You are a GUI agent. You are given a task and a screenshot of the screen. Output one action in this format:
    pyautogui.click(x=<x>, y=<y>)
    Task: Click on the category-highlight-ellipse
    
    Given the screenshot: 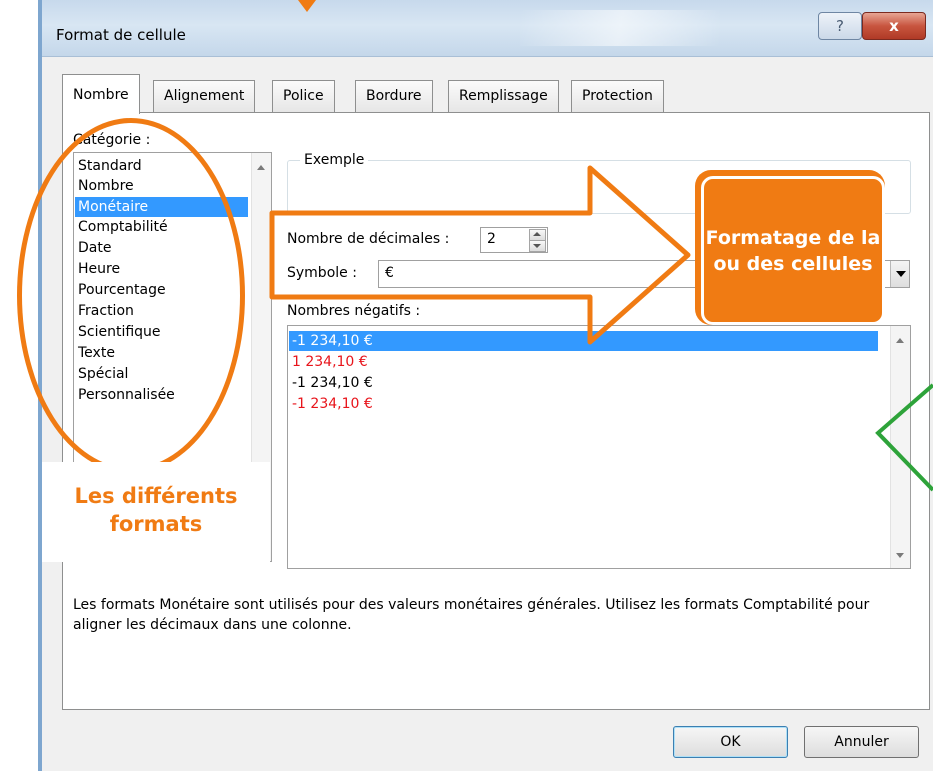 What is the action you would take?
    pyautogui.click(x=131, y=295)
    